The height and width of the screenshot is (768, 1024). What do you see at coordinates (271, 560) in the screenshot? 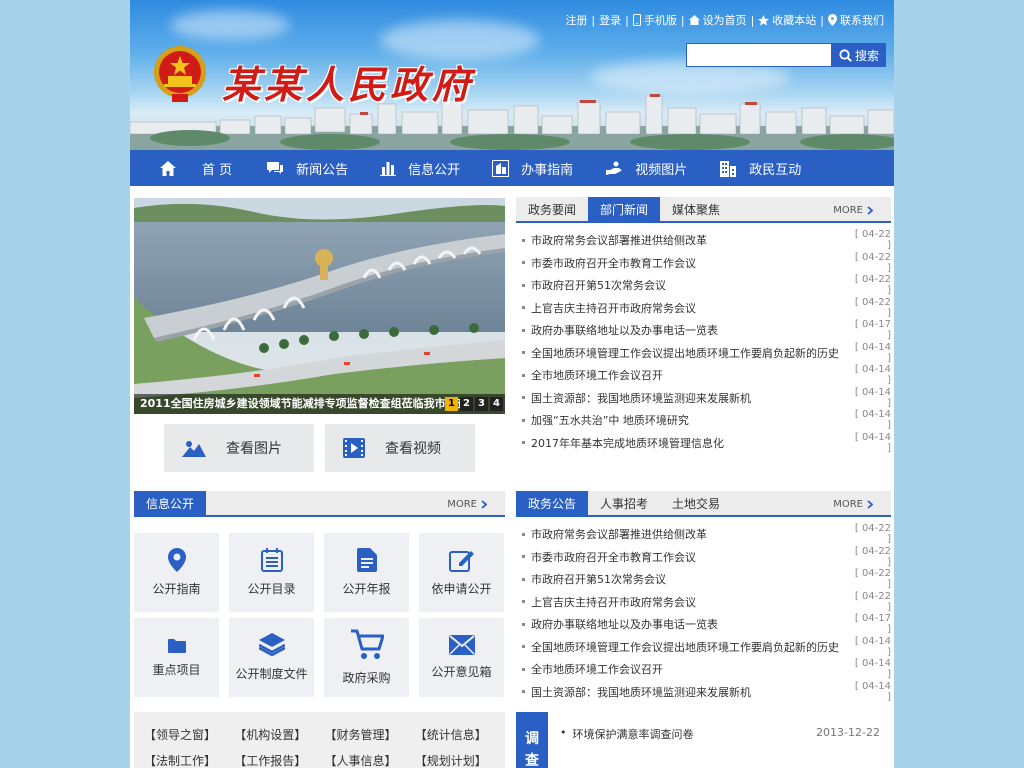
I see `list-icon` at bounding box center [271, 560].